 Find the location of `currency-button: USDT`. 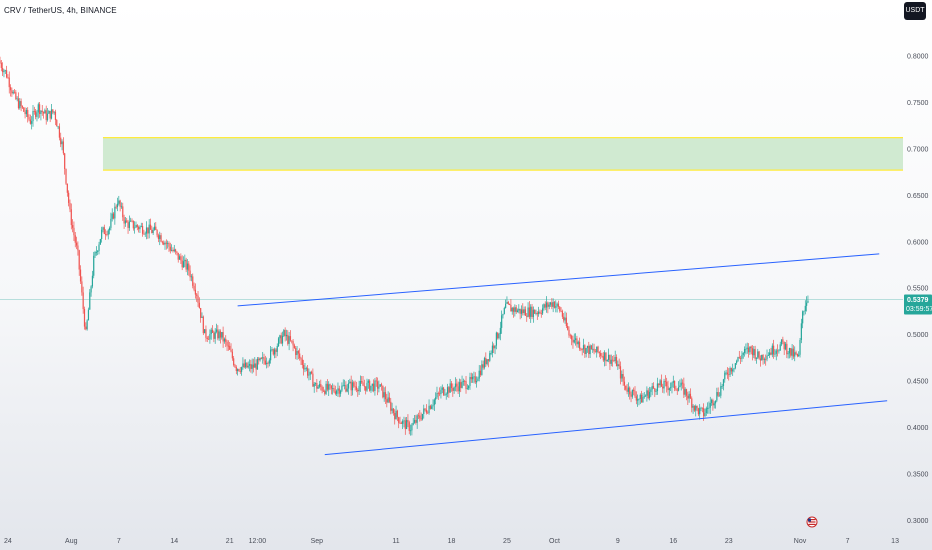

currency-button: USDT is located at coordinates (915, 11).